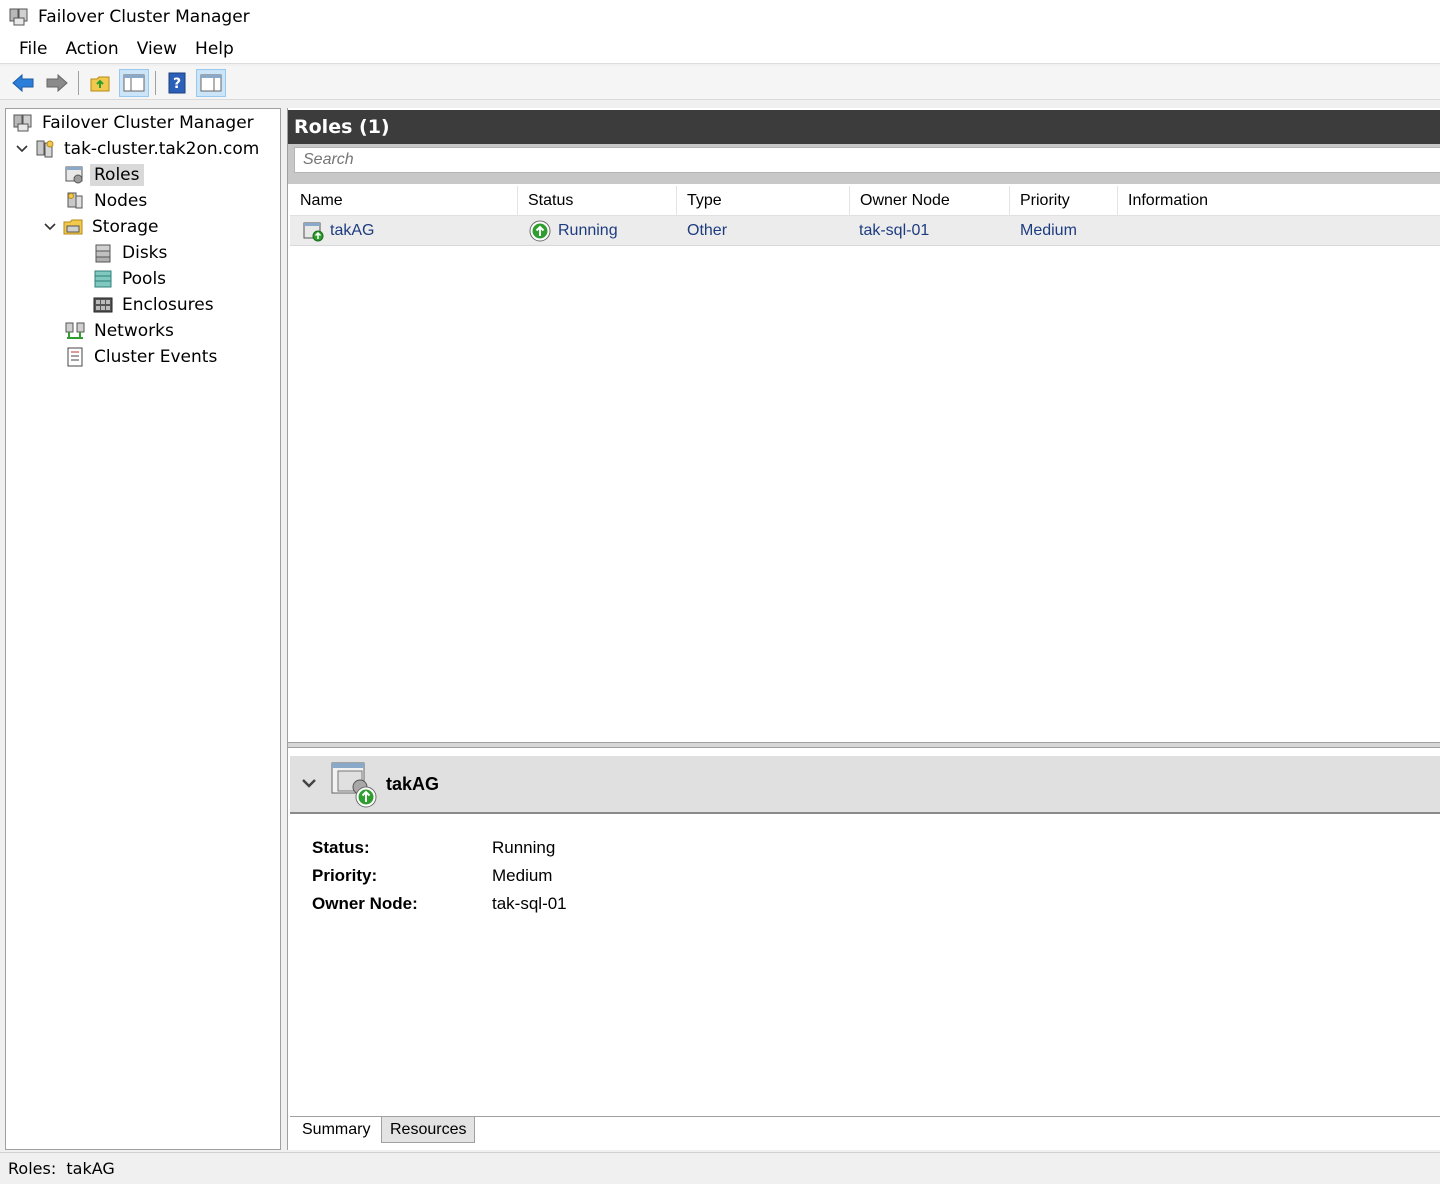 Image resolution: width=1440 pixels, height=1184 pixels. What do you see at coordinates (345, 875) in the screenshot?
I see `summary-key-priority: Priority:` at bounding box center [345, 875].